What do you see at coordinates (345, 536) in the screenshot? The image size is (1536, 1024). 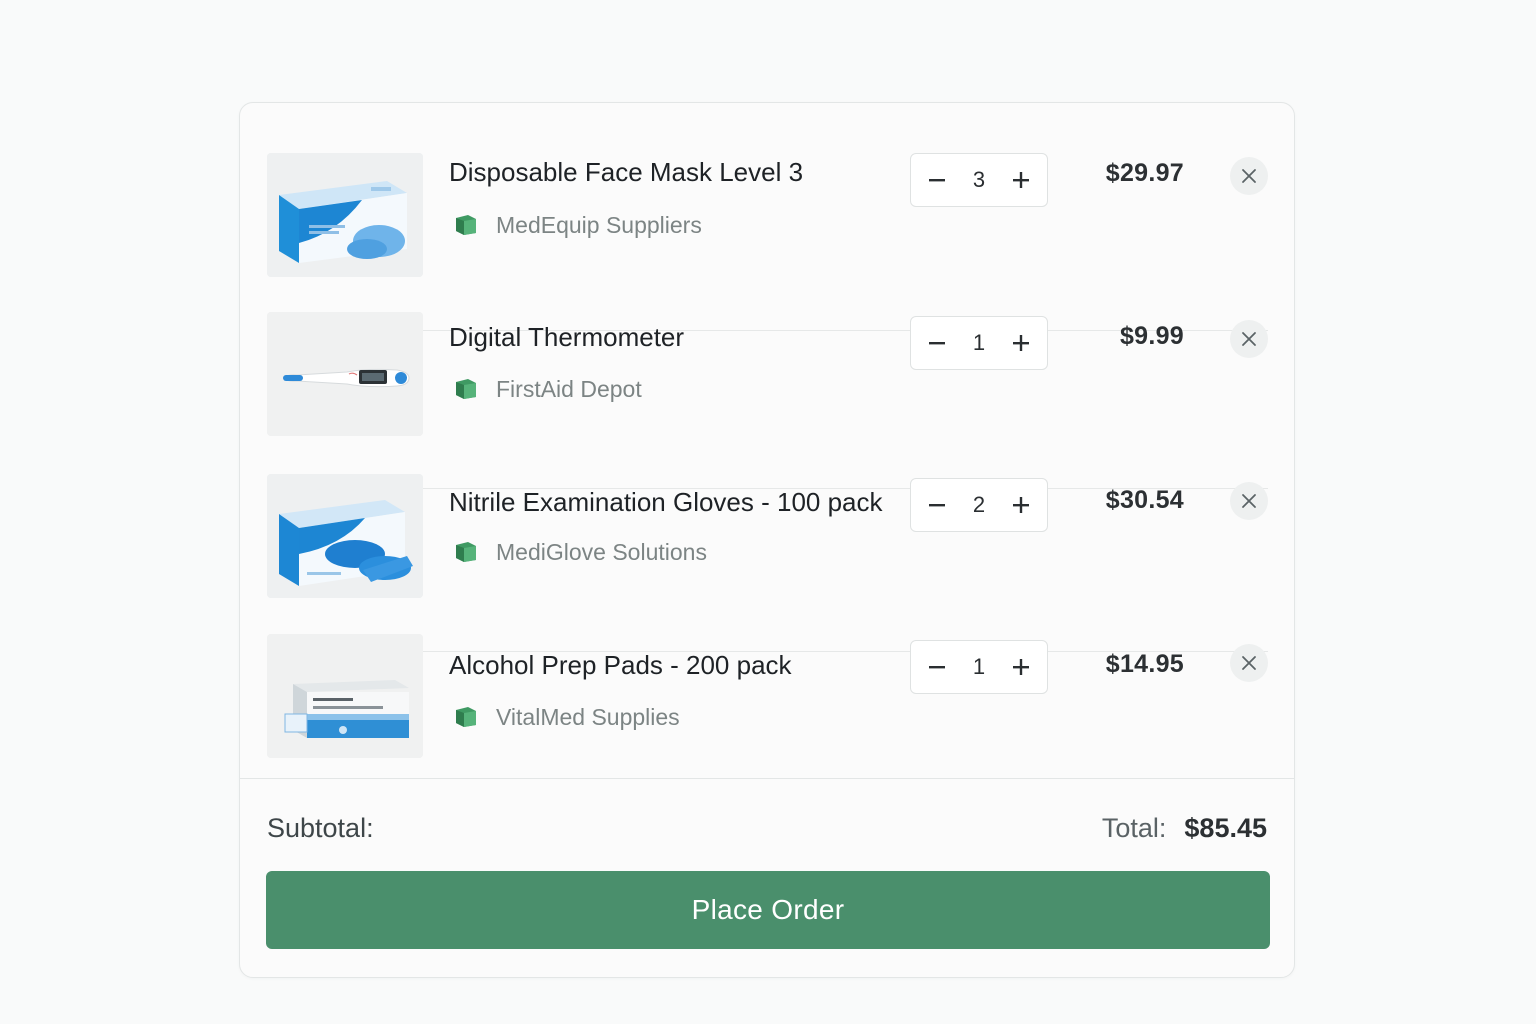 I see `gloves-box-image` at bounding box center [345, 536].